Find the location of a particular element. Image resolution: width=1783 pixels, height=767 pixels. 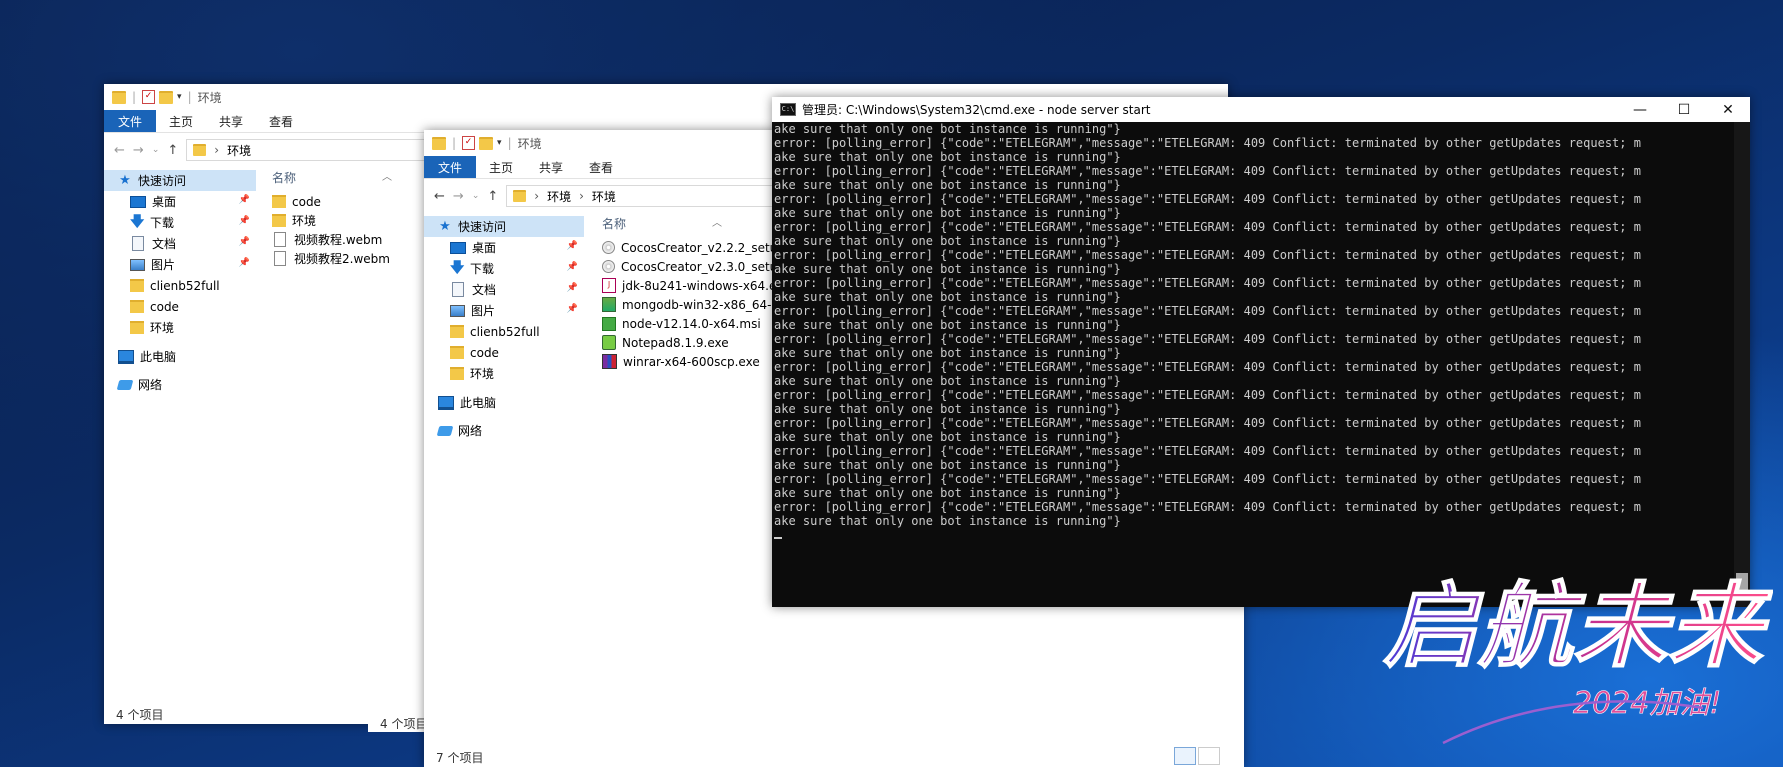

close-button: ✕ is located at coordinates (1728, 109).